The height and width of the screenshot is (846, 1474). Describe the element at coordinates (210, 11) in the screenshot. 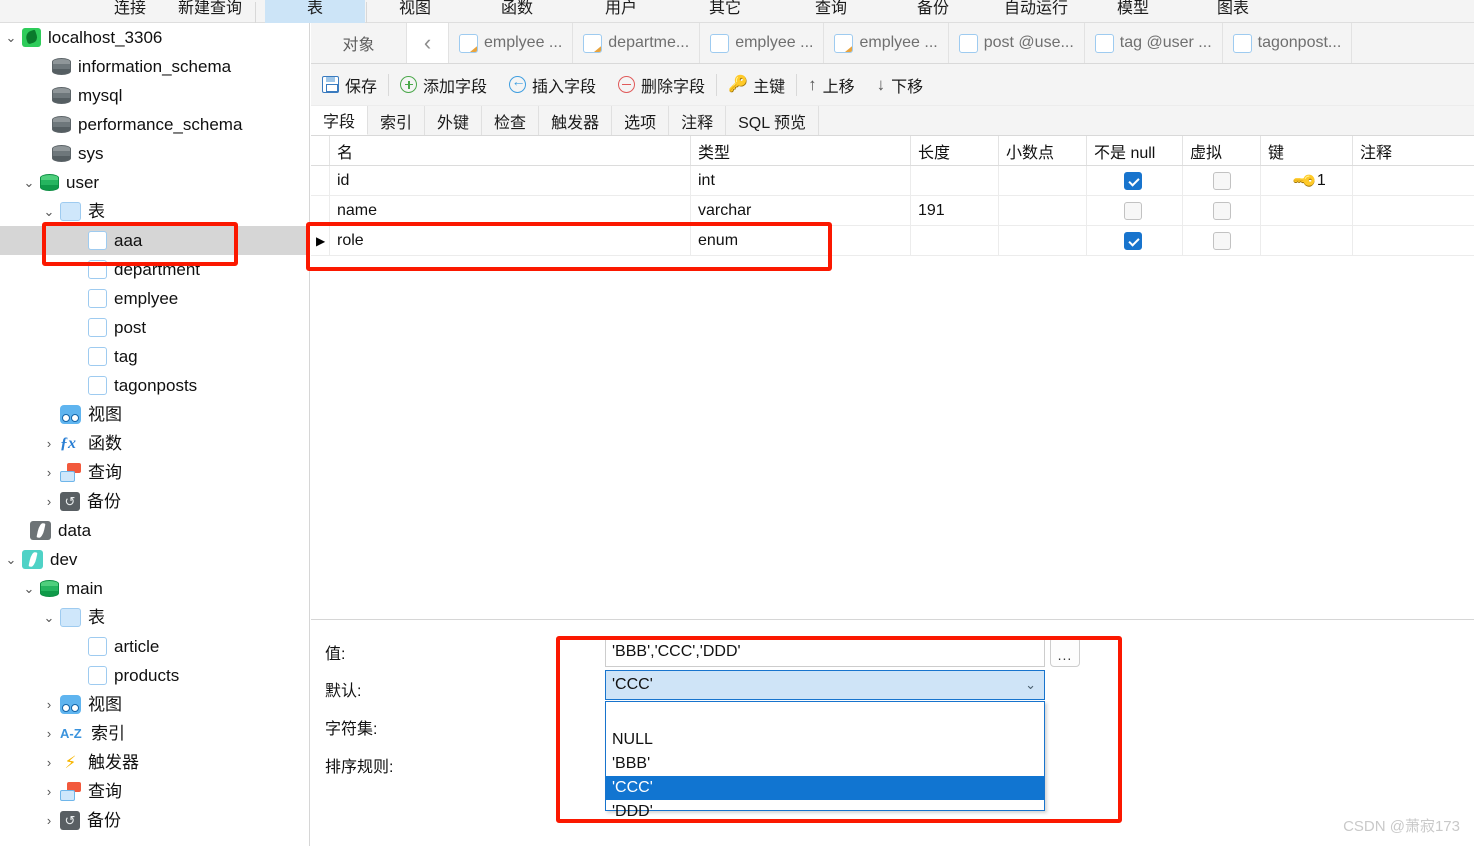

I see `menu-item-new-query: 新建查询` at that location.